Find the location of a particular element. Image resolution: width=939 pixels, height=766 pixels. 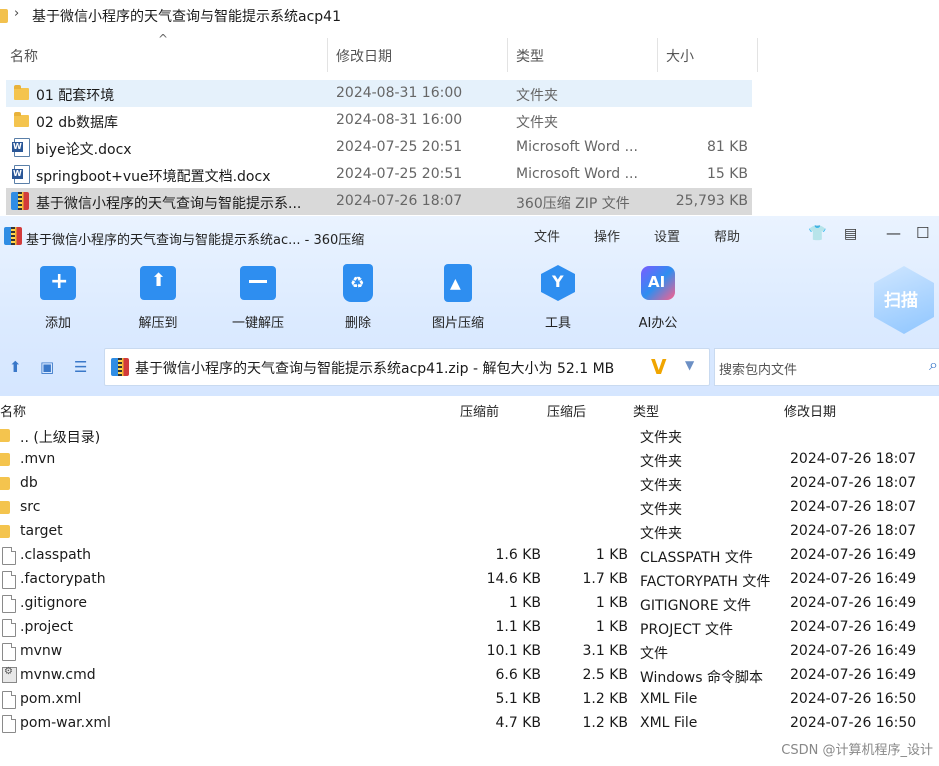

row-size: 25,793 KB is located at coordinates (711, 201).